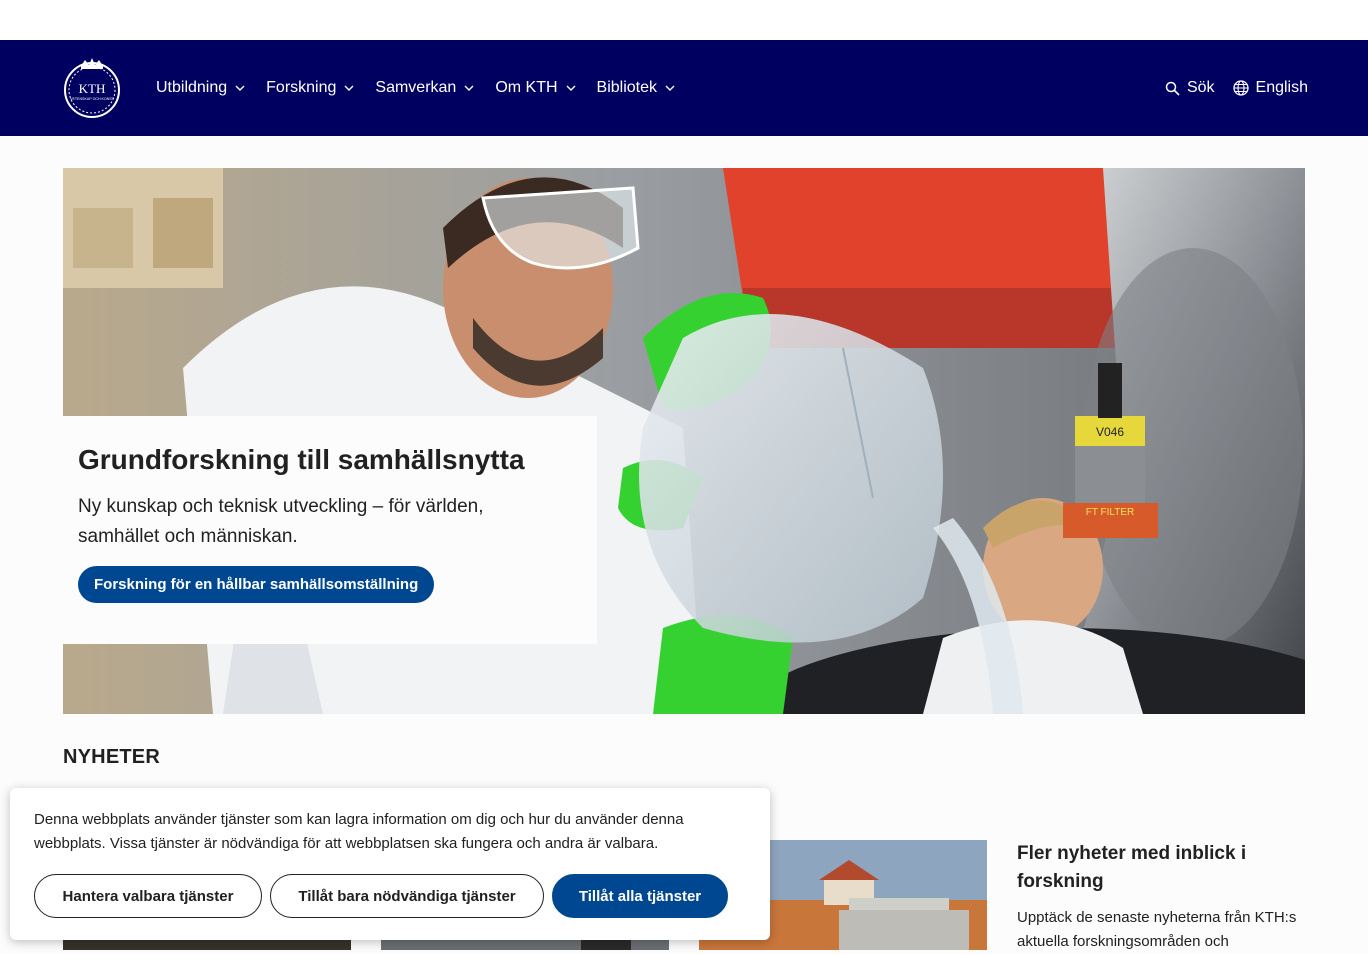  Describe the element at coordinates (111, 757) in the screenshot. I see `news-heading: NYHETER` at that location.